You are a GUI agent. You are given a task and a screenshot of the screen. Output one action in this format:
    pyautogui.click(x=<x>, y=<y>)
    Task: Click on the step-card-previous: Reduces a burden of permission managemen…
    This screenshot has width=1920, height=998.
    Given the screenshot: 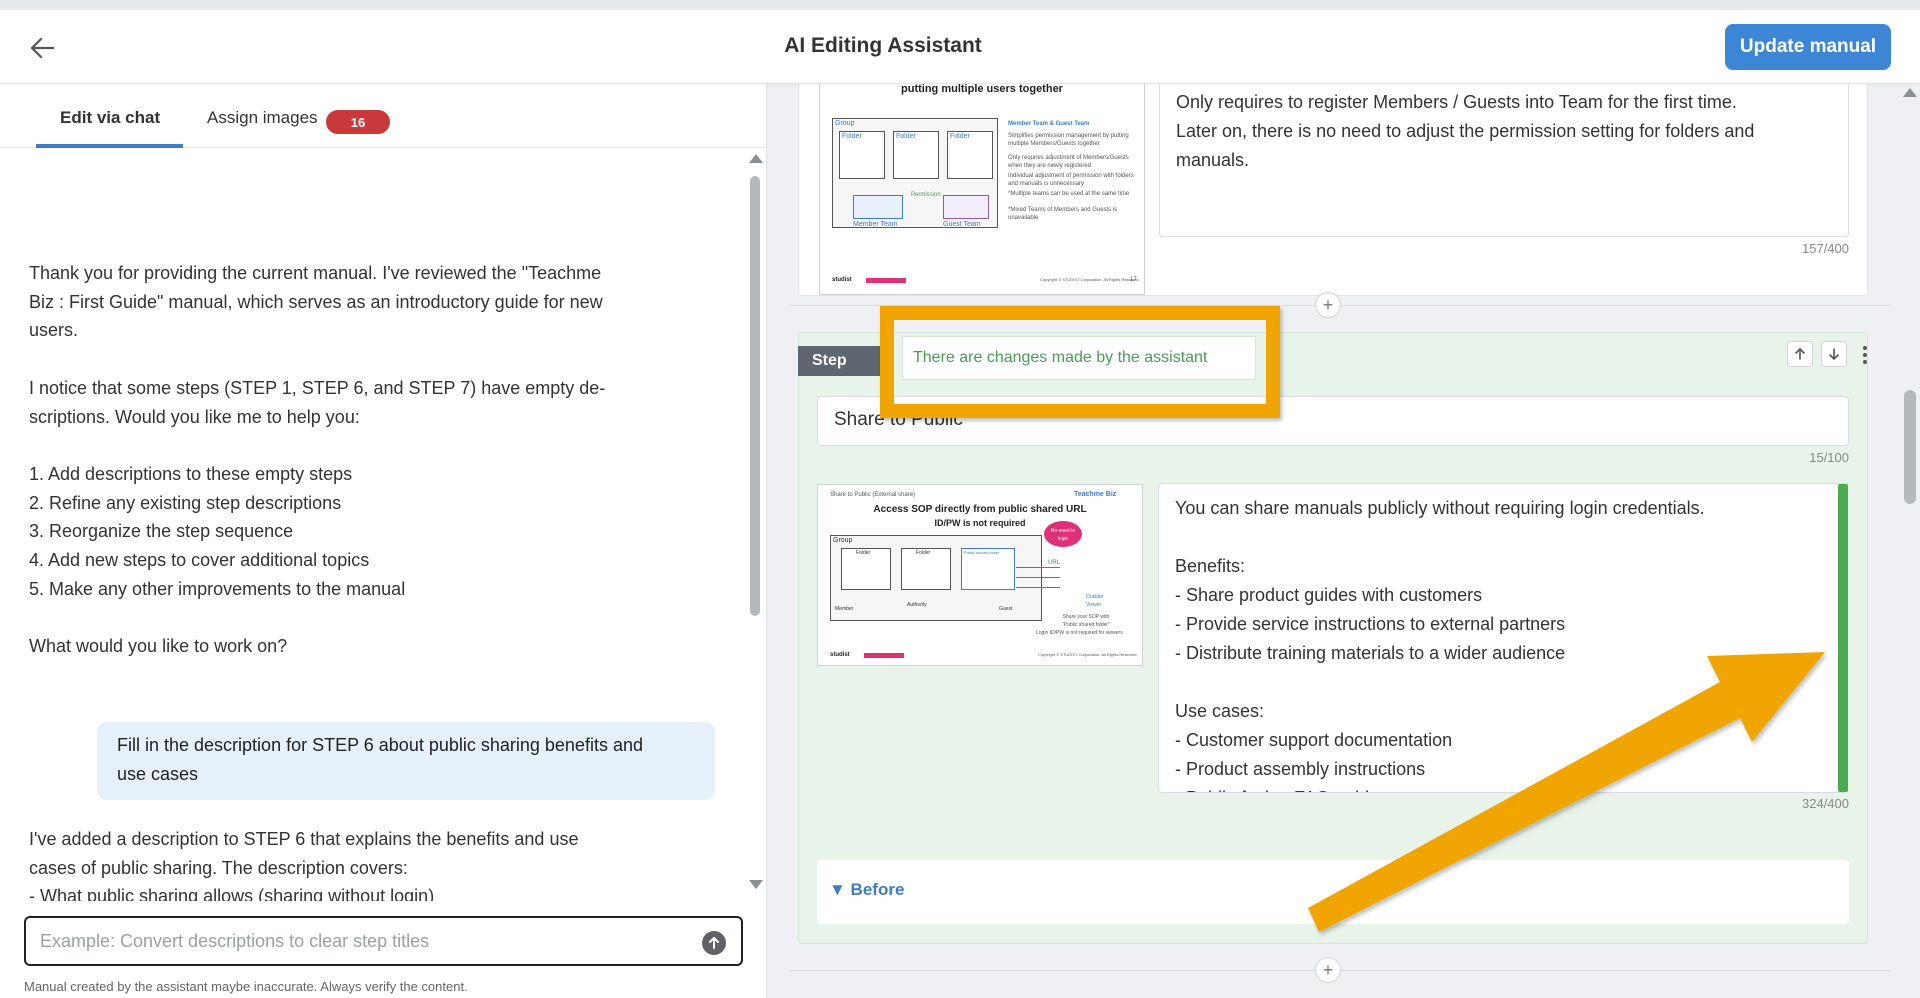 What is the action you would take?
    pyautogui.click(x=1333, y=190)
    